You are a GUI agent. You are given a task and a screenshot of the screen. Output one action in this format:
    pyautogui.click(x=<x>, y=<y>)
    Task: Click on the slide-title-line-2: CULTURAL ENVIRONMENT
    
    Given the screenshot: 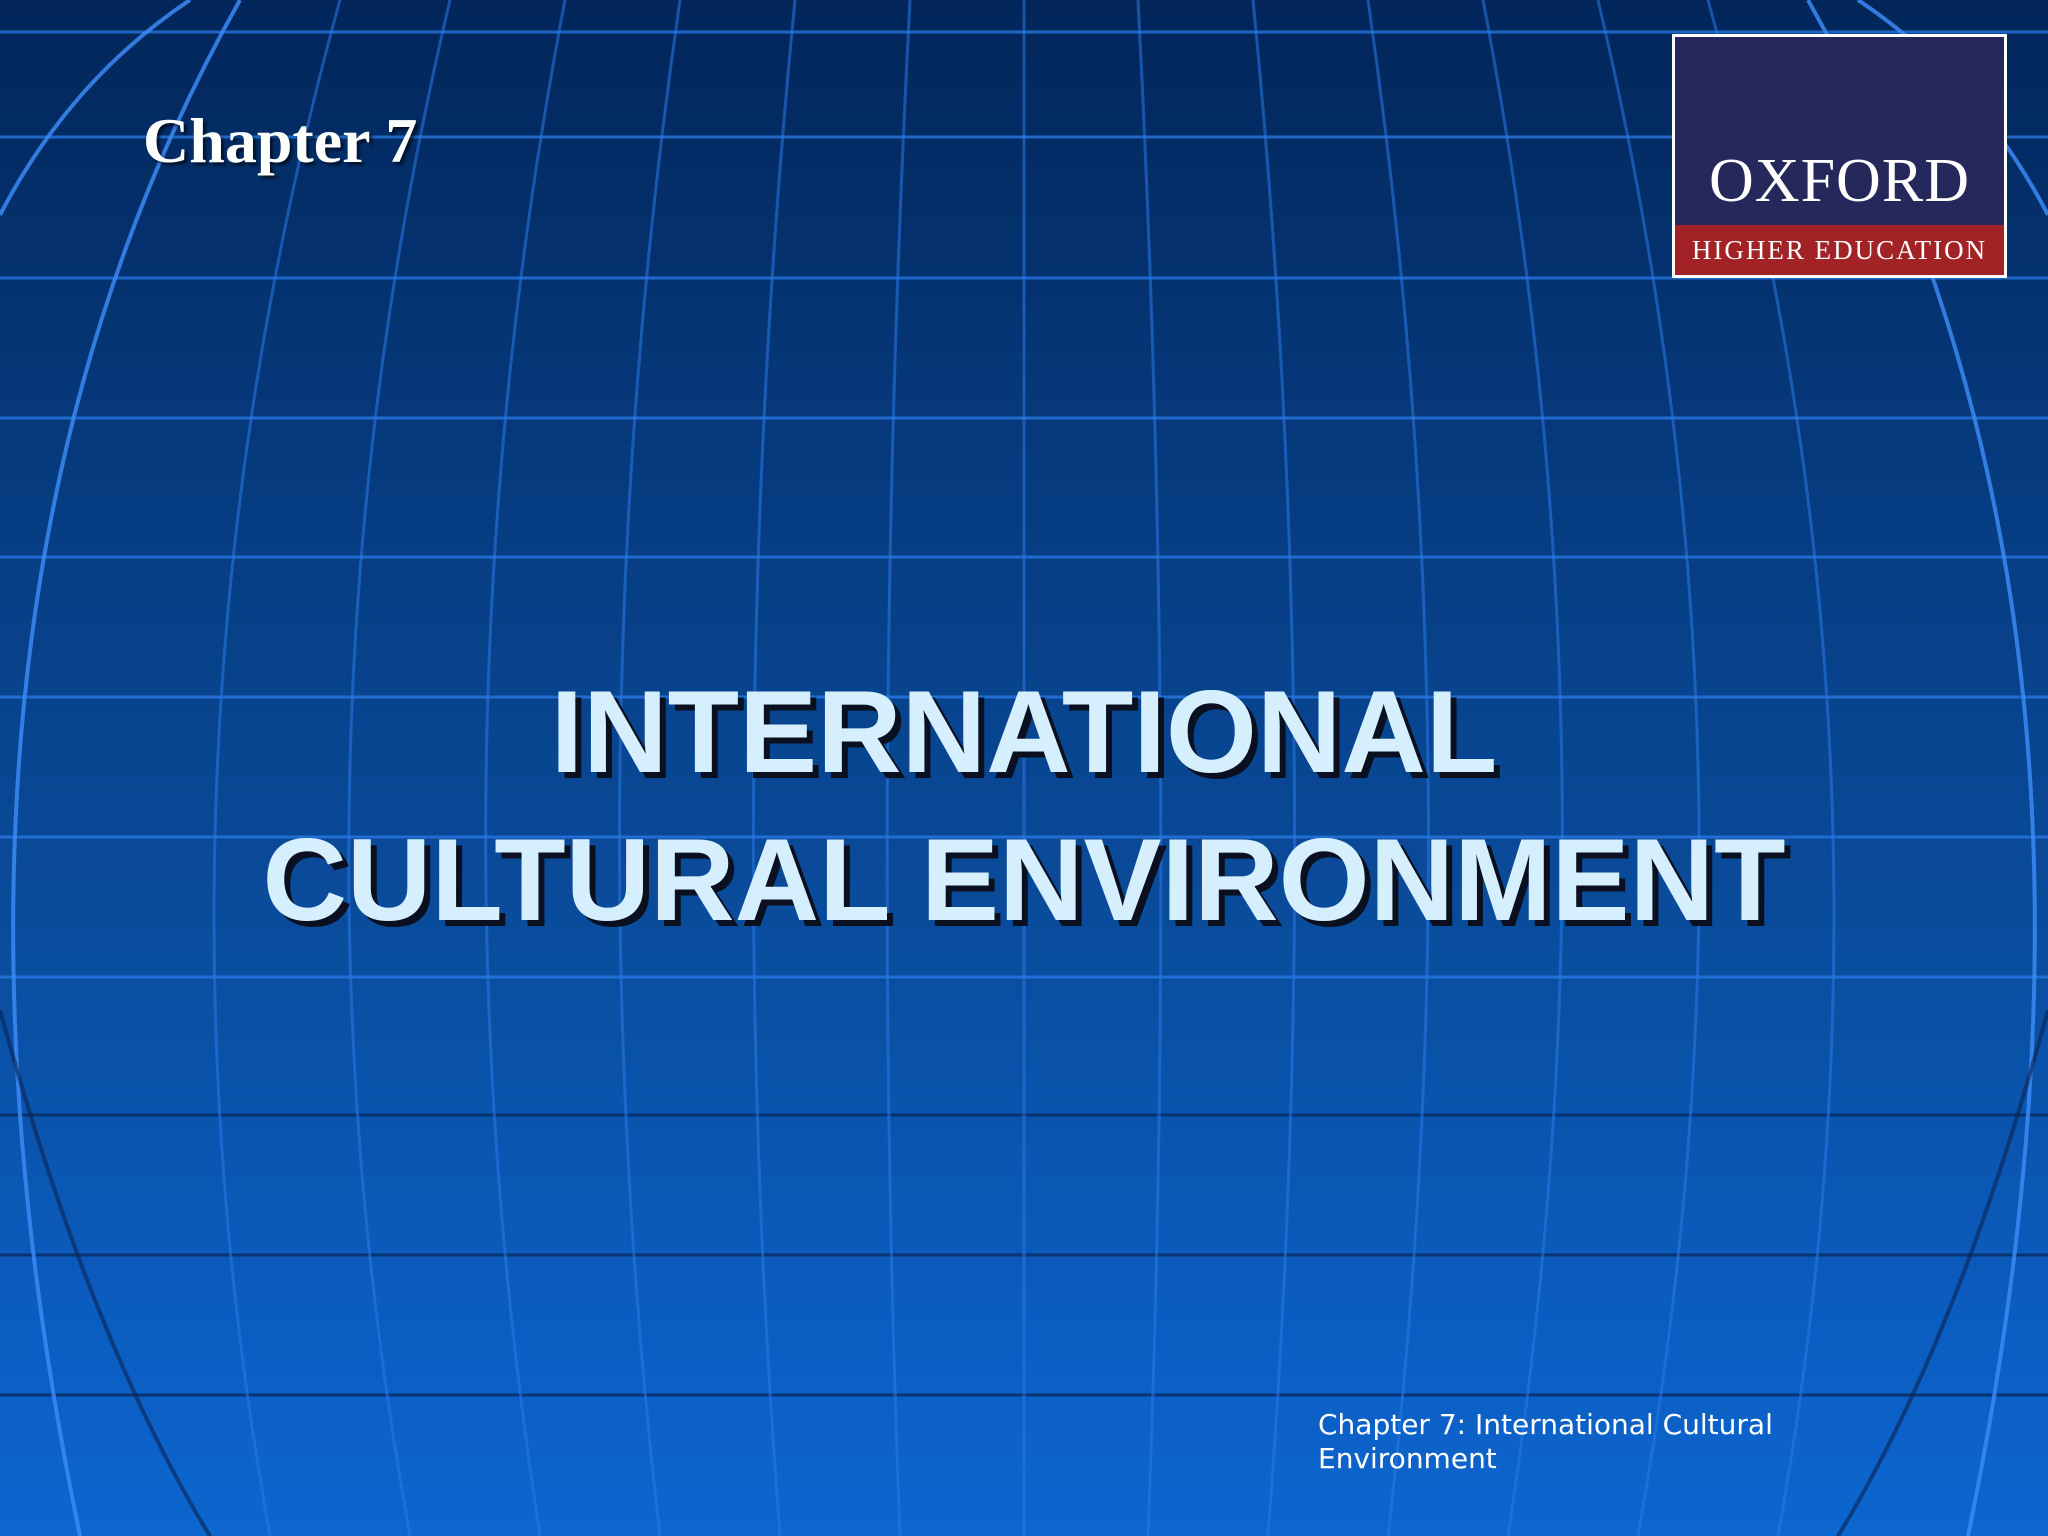 What is the action you would take?
    pyautogui.click(x=1024, y=879)
    